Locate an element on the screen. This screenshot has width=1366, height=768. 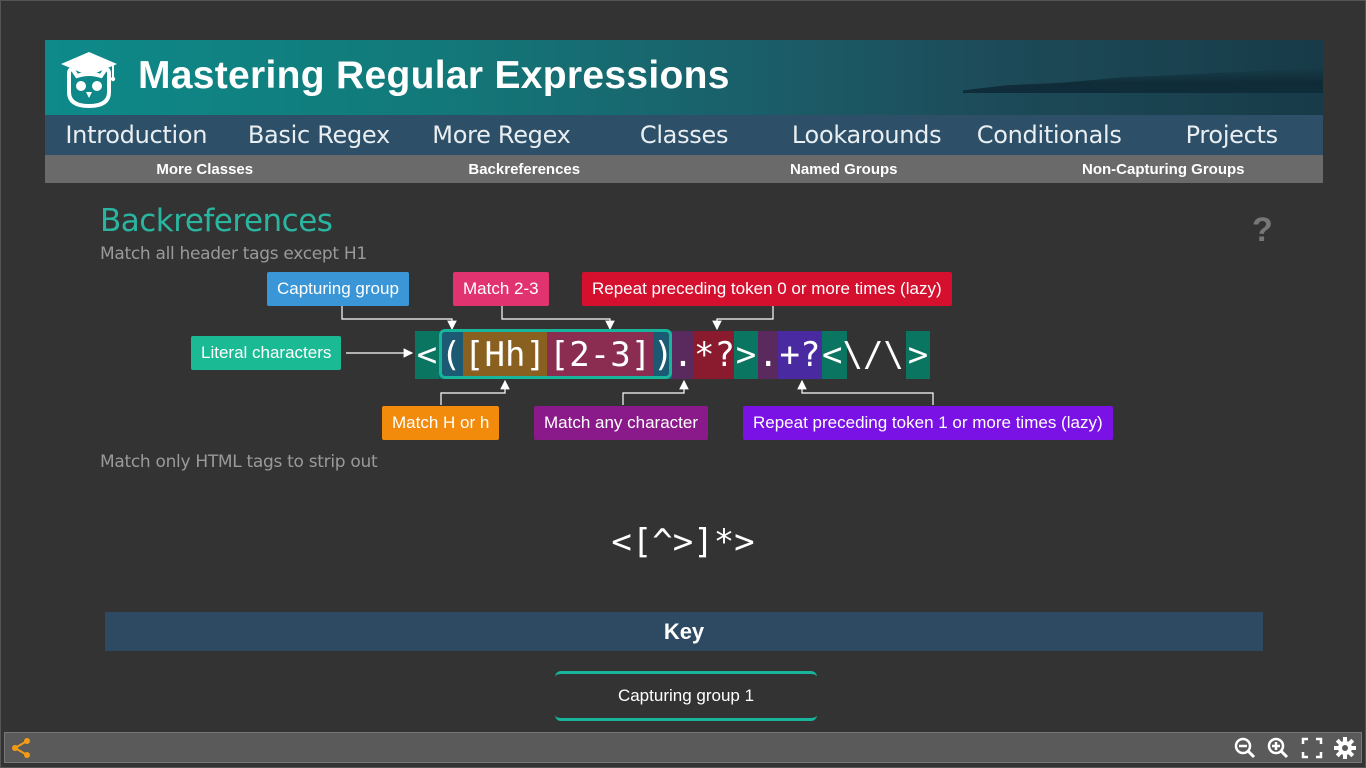
regex-expression: < ( [Hh] [2-3] ) . *? > . +? <\/\1 > is located at coordinates (672, 355).